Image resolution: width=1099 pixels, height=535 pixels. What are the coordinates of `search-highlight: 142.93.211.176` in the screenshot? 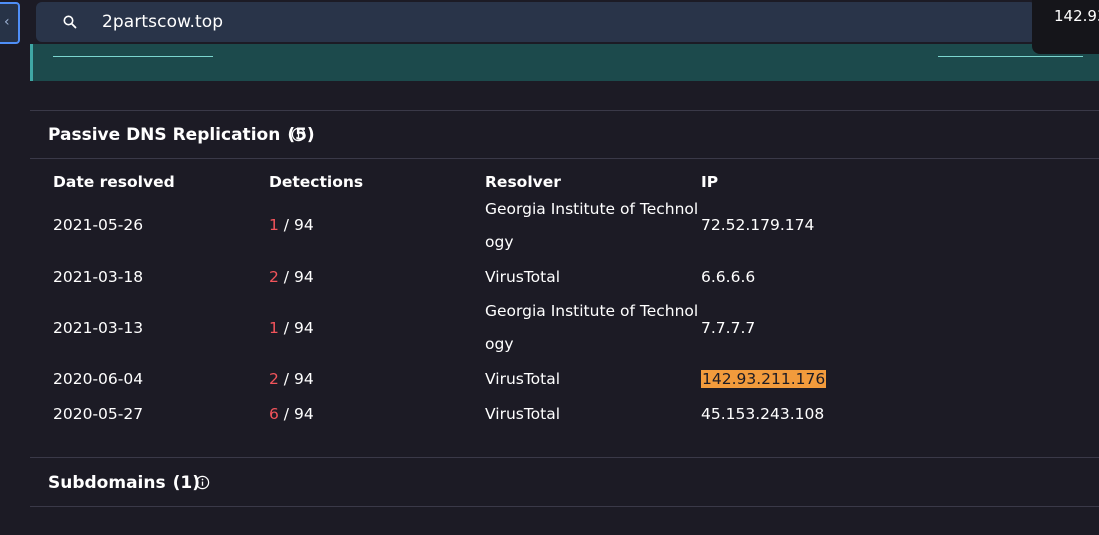 It's located at (764, 379).